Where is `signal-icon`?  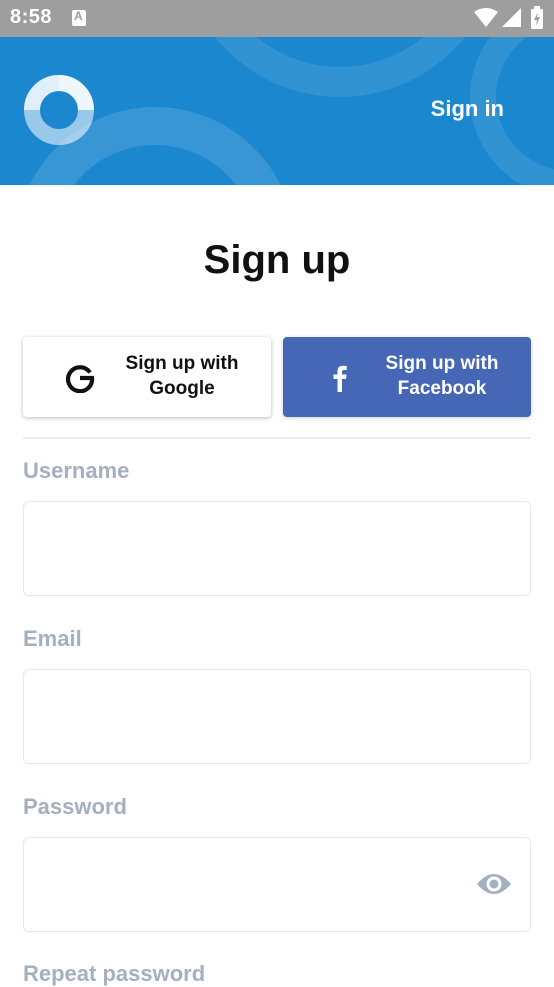
signal-icon is located at coordinates (511, 17).